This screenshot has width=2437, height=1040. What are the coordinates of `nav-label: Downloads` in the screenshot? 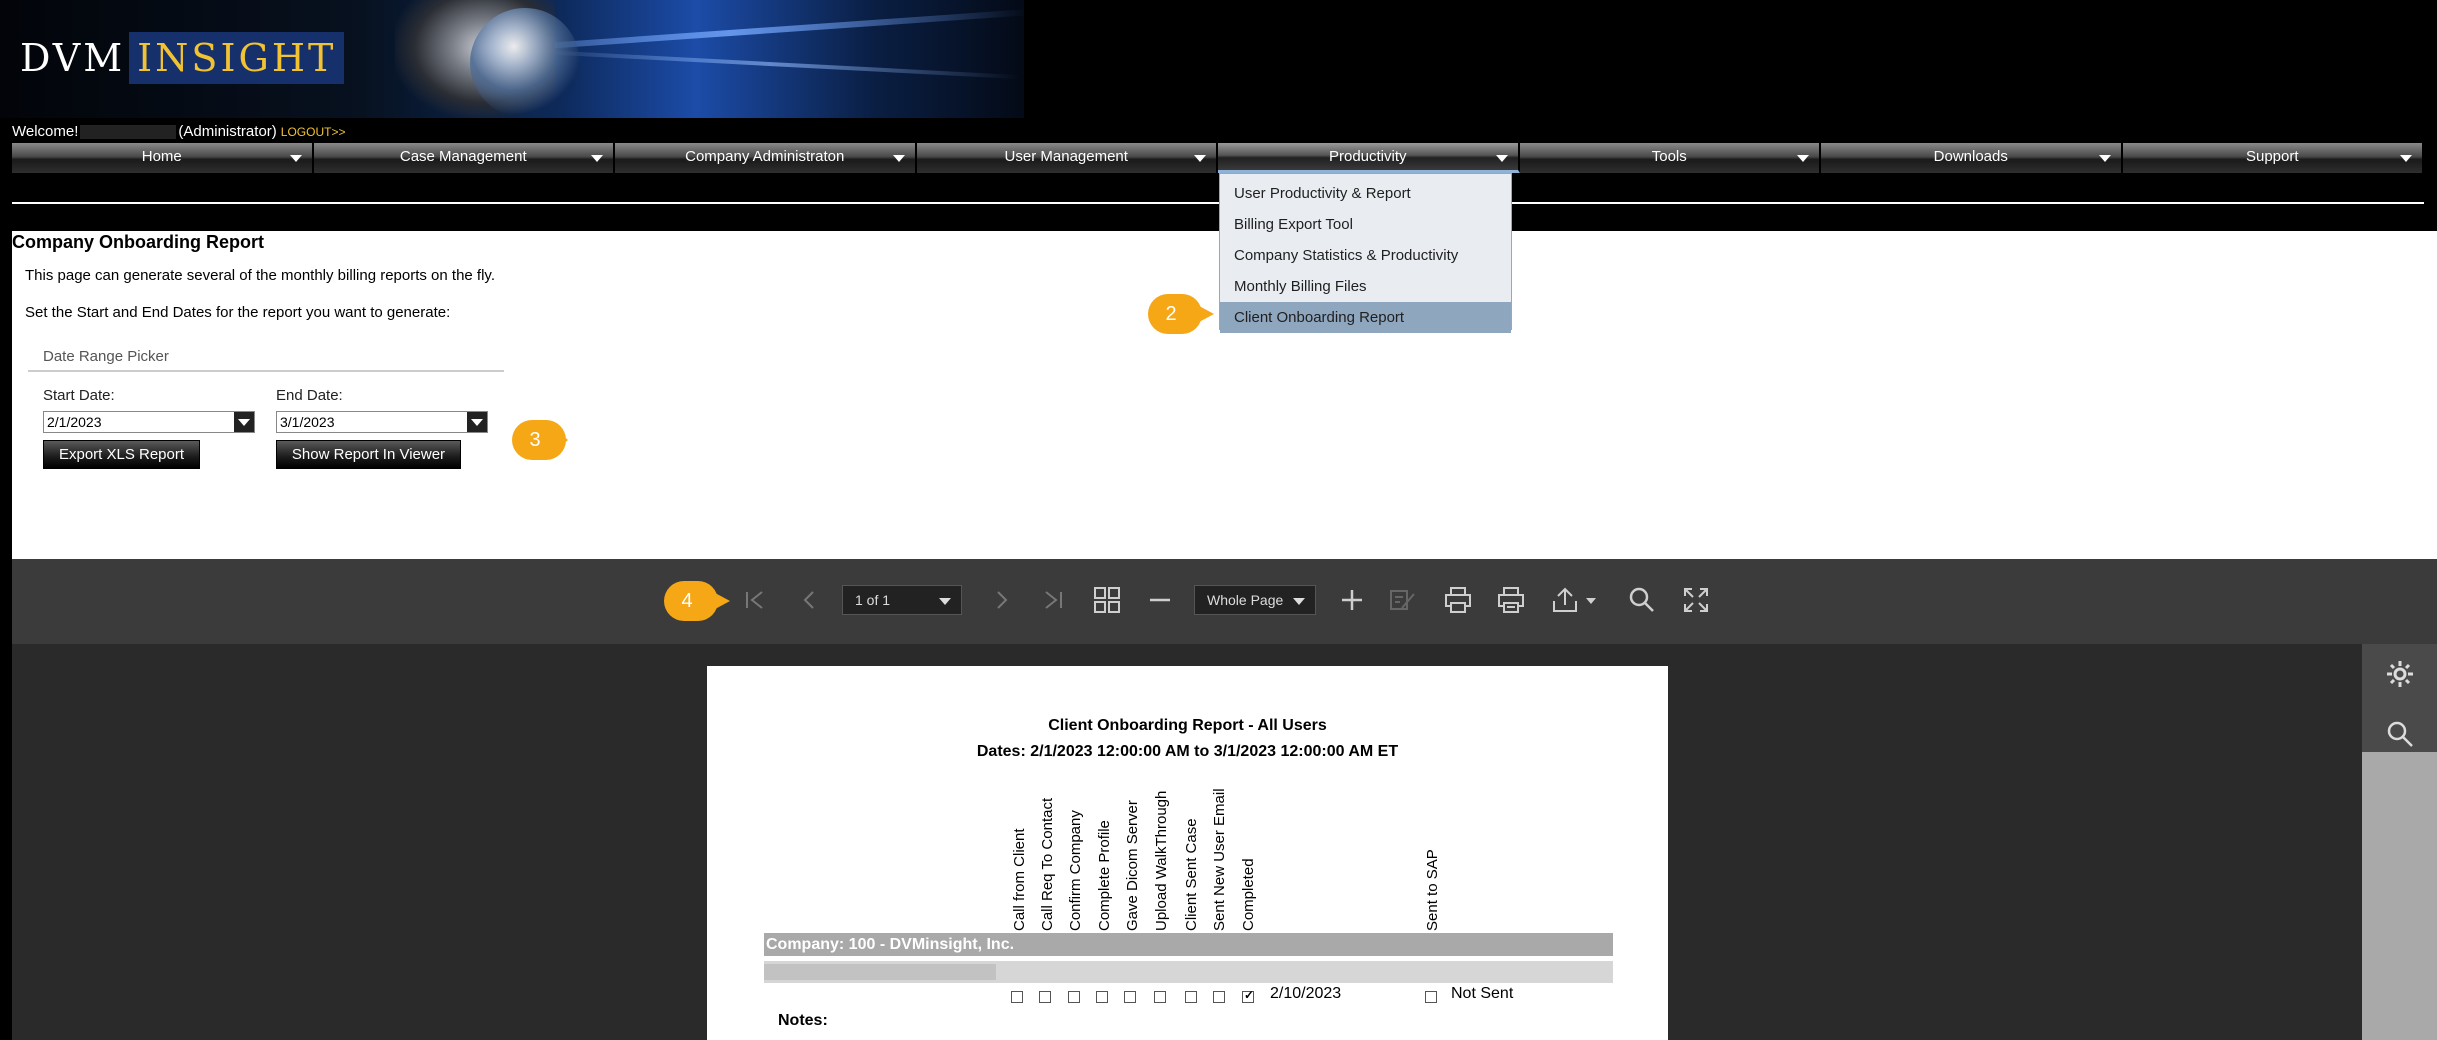 It's located at (1970, 156).